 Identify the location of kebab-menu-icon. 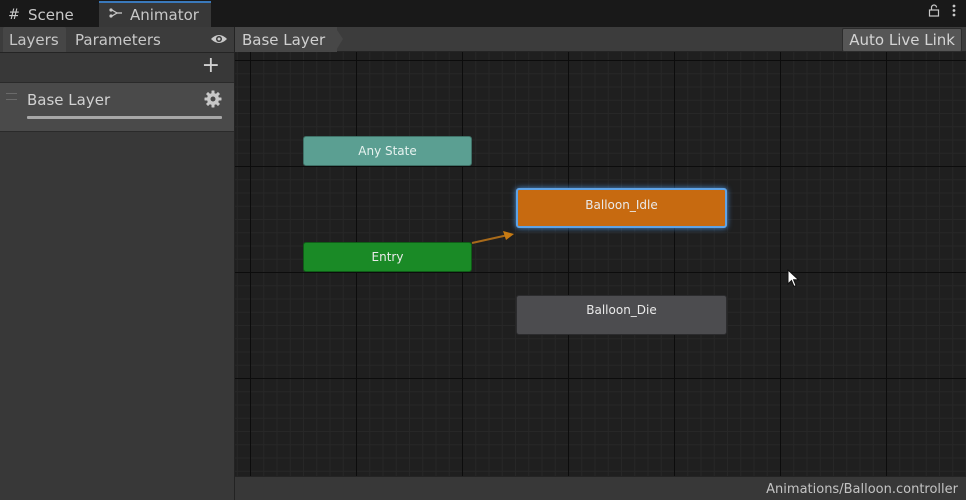
(954, 12).